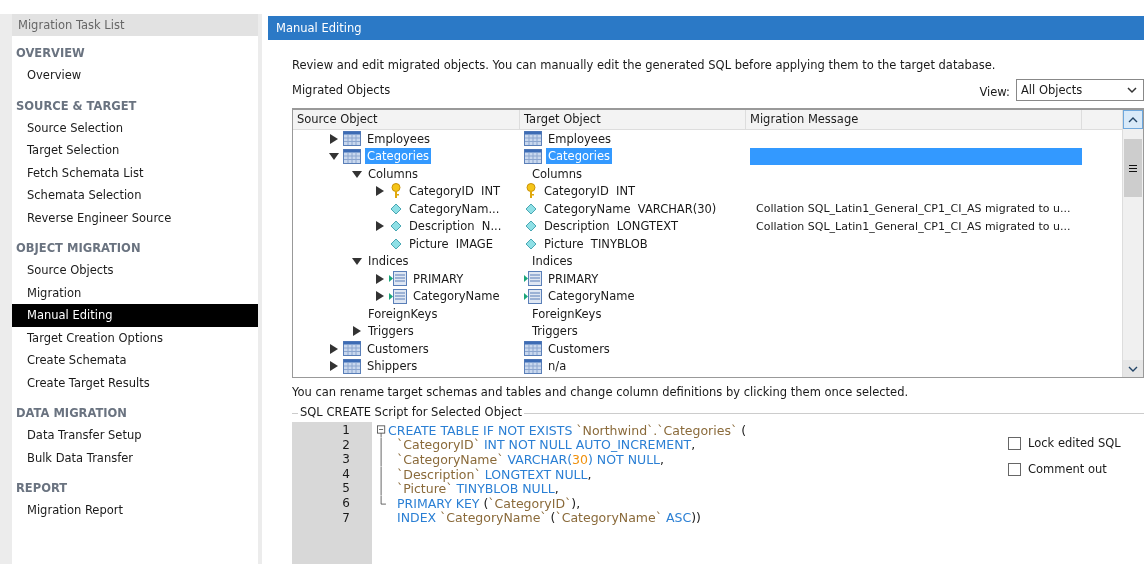 This screenshot has height=564, width=1144. Describe the element at coordinates (573, 278) in the screenshot. I see `target-object-name: PRIMARY` at that location.